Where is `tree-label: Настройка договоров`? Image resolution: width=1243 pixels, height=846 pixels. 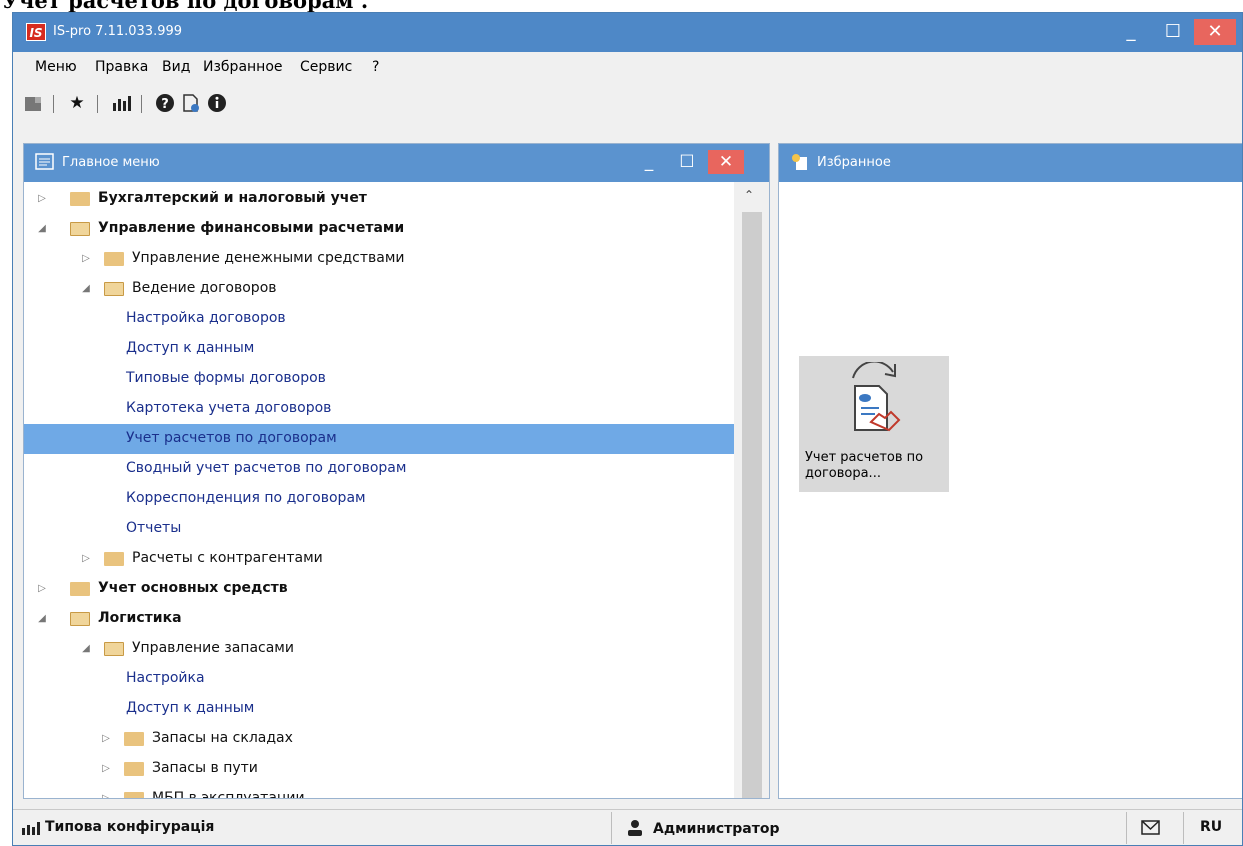
tree-label: Настройка договоров is located at coordinates (206, 318).